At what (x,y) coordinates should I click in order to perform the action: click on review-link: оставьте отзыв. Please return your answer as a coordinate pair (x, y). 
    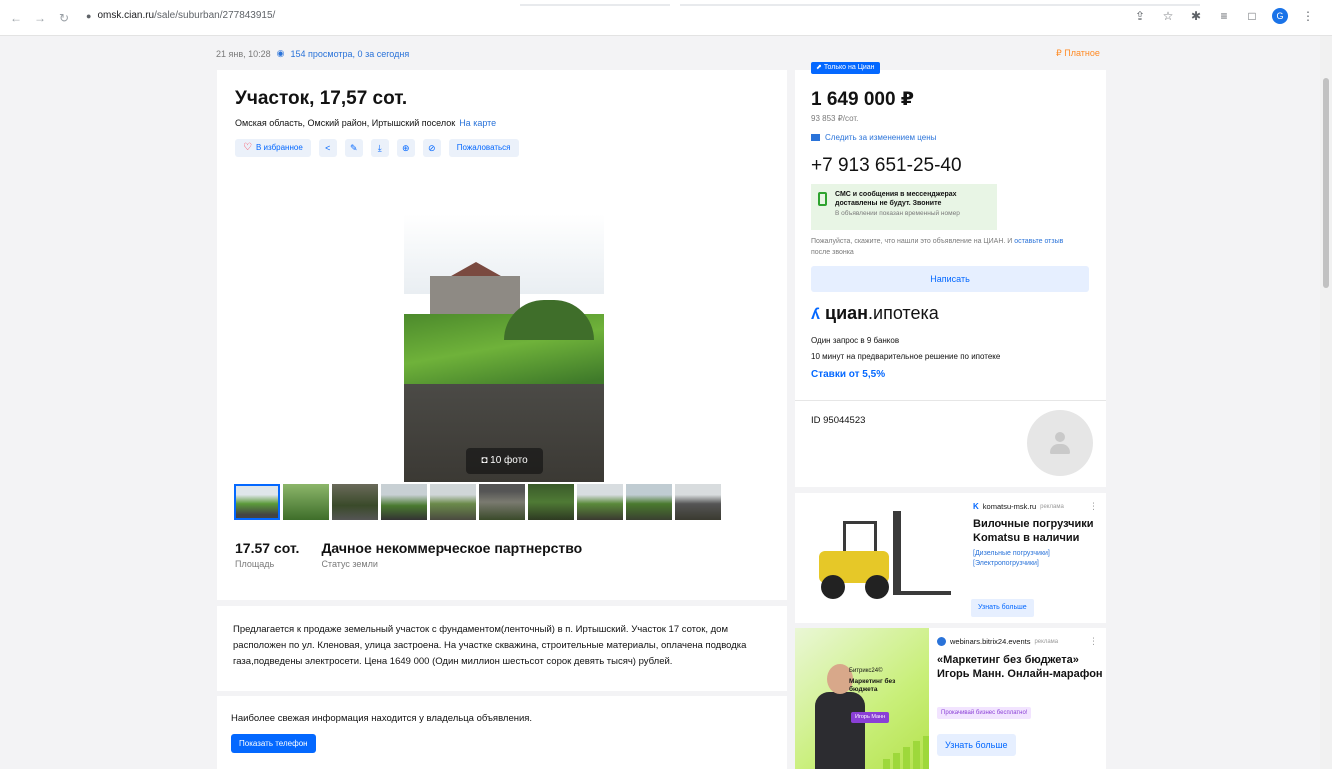
    Looking at the image, I should click on (1038, 241).